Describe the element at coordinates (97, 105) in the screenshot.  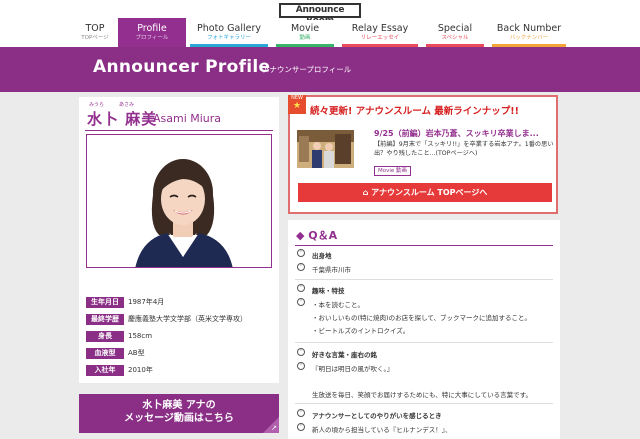
I see `name-ruby-family: みうら` at that location.